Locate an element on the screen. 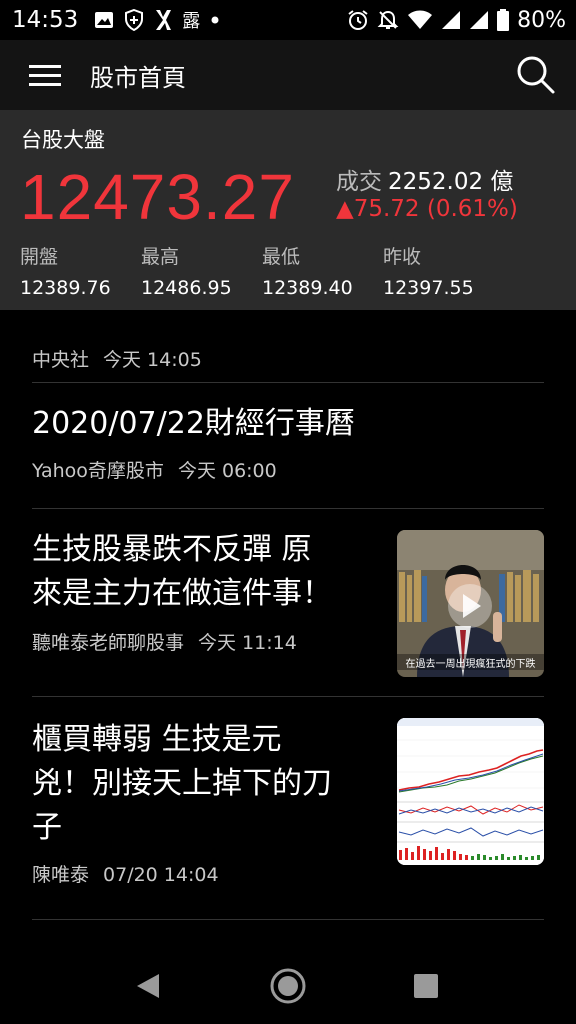  news-time: 今天 14:05 is located at coordinates (152, 360).